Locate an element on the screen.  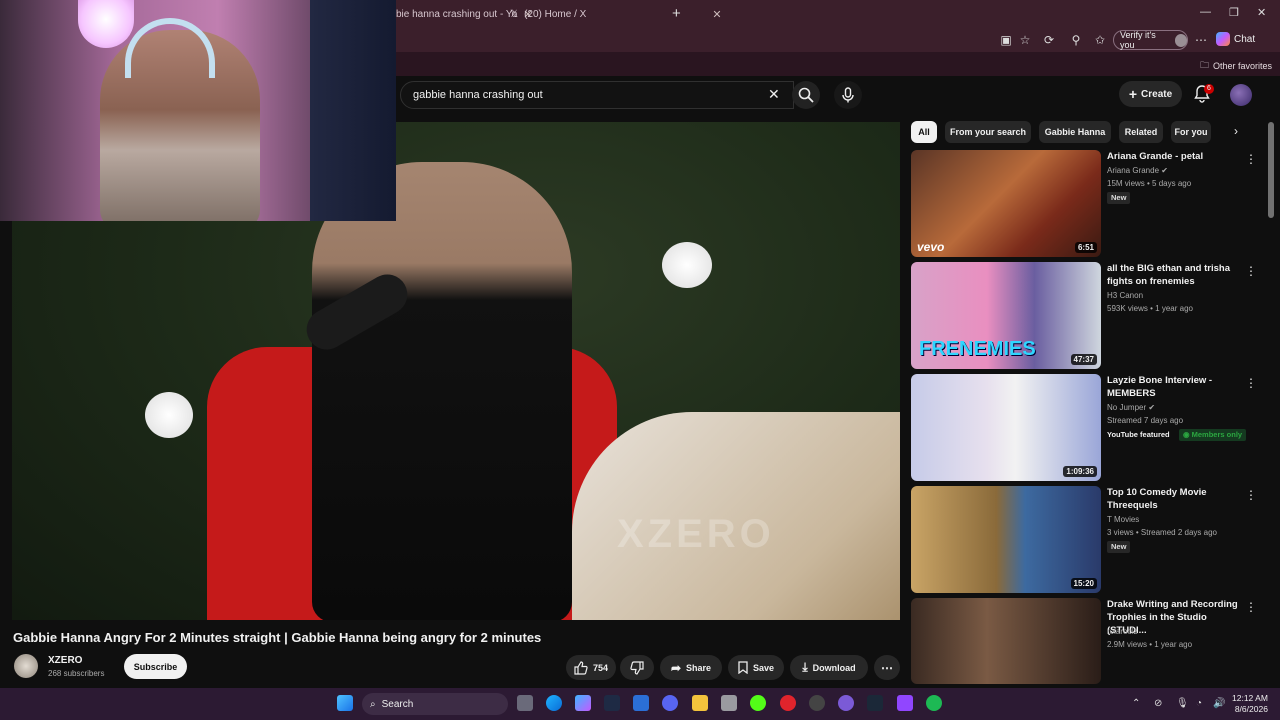
refresh-icon: ⟳ is located at coordinates (1049, 40).